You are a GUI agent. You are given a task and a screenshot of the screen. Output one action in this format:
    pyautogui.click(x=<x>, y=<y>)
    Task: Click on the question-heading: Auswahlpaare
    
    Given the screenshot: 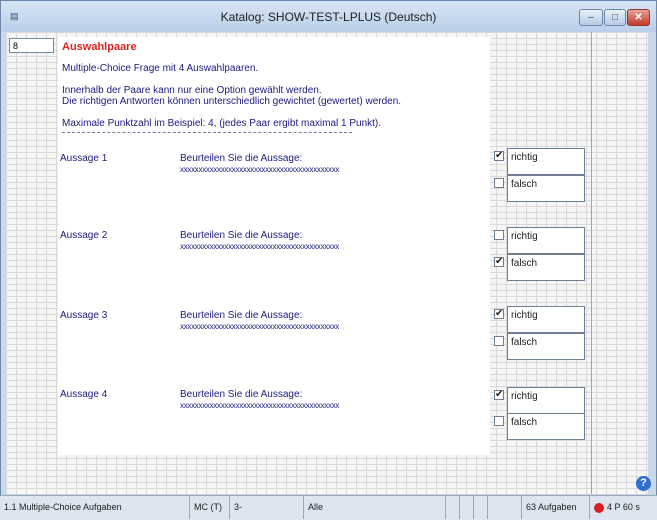 What is the action you would take?
    pyautogui.click(x=99, y=47)
    